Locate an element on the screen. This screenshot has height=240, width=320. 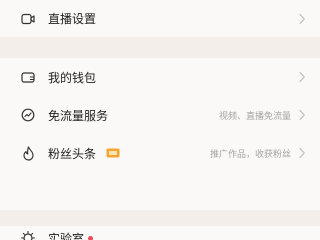
wallet-icon is located at coordinates (28, 77).